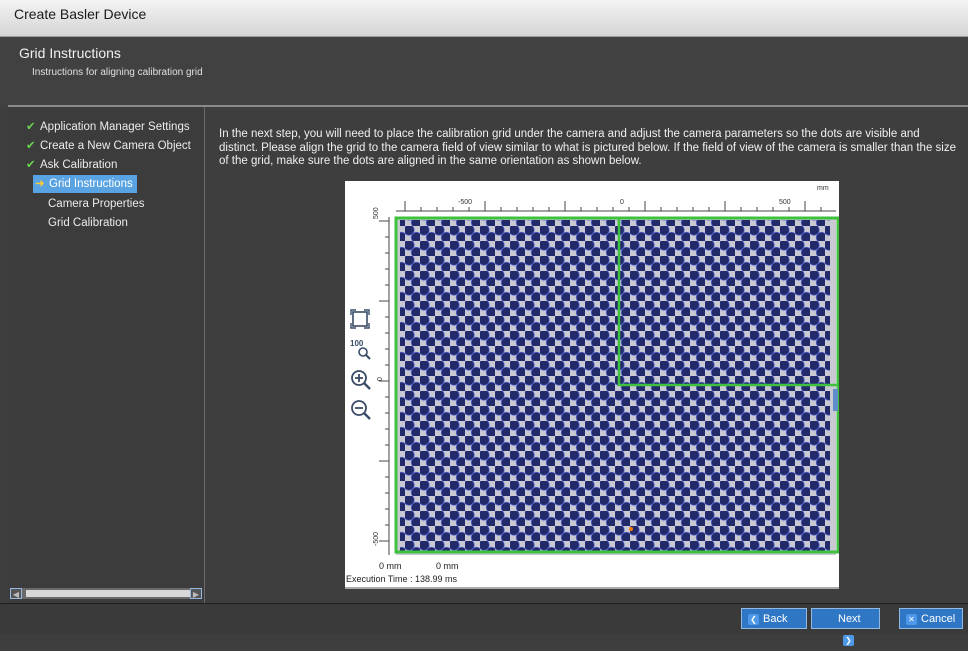 The width and height of the screenshot is (968, 651). I want to click on back-label: Back, so click(775, 619).